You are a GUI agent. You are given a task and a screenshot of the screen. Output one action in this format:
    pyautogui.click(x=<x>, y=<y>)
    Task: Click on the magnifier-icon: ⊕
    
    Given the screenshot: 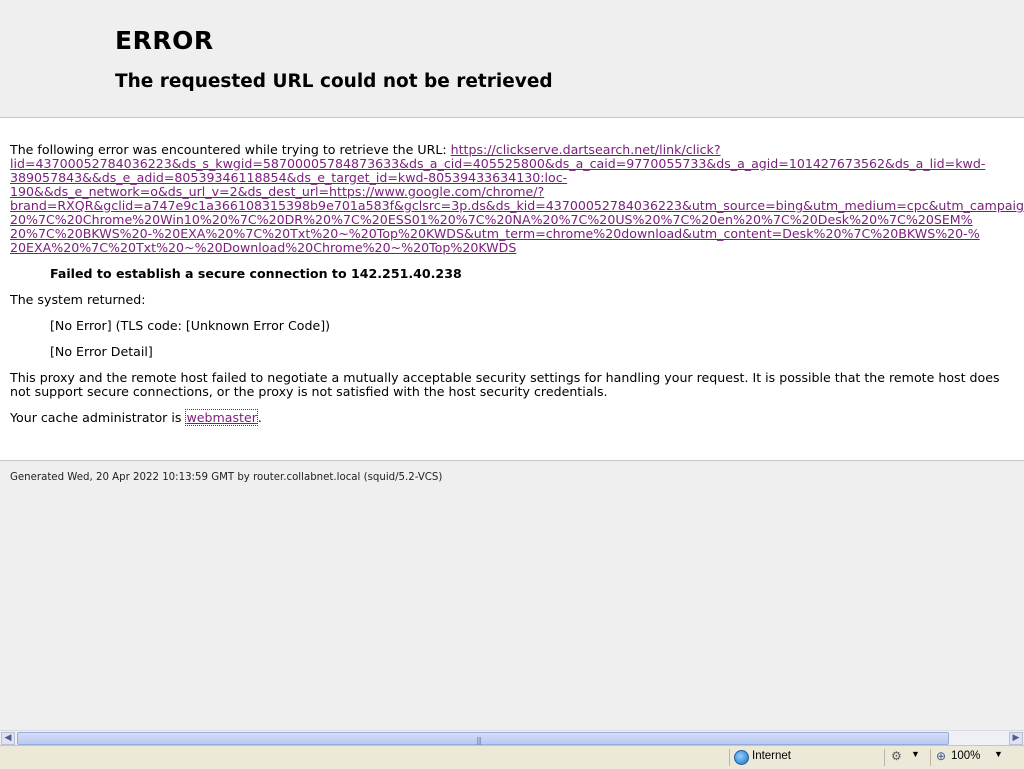 What is the action you would take?
    pyautogui.click(x=941, y=756)
    